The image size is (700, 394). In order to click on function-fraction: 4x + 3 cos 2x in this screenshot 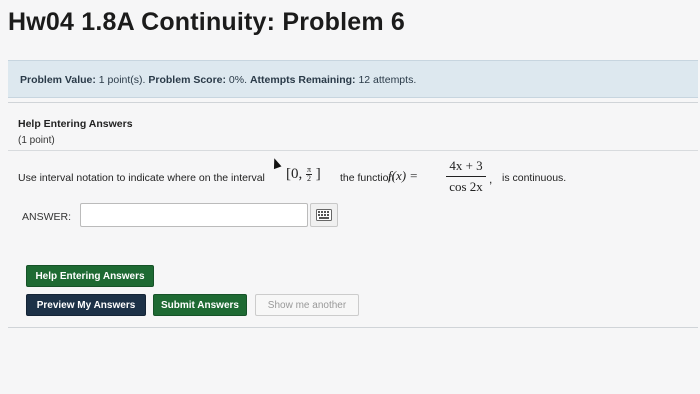, I will do `click(466, 176)`.